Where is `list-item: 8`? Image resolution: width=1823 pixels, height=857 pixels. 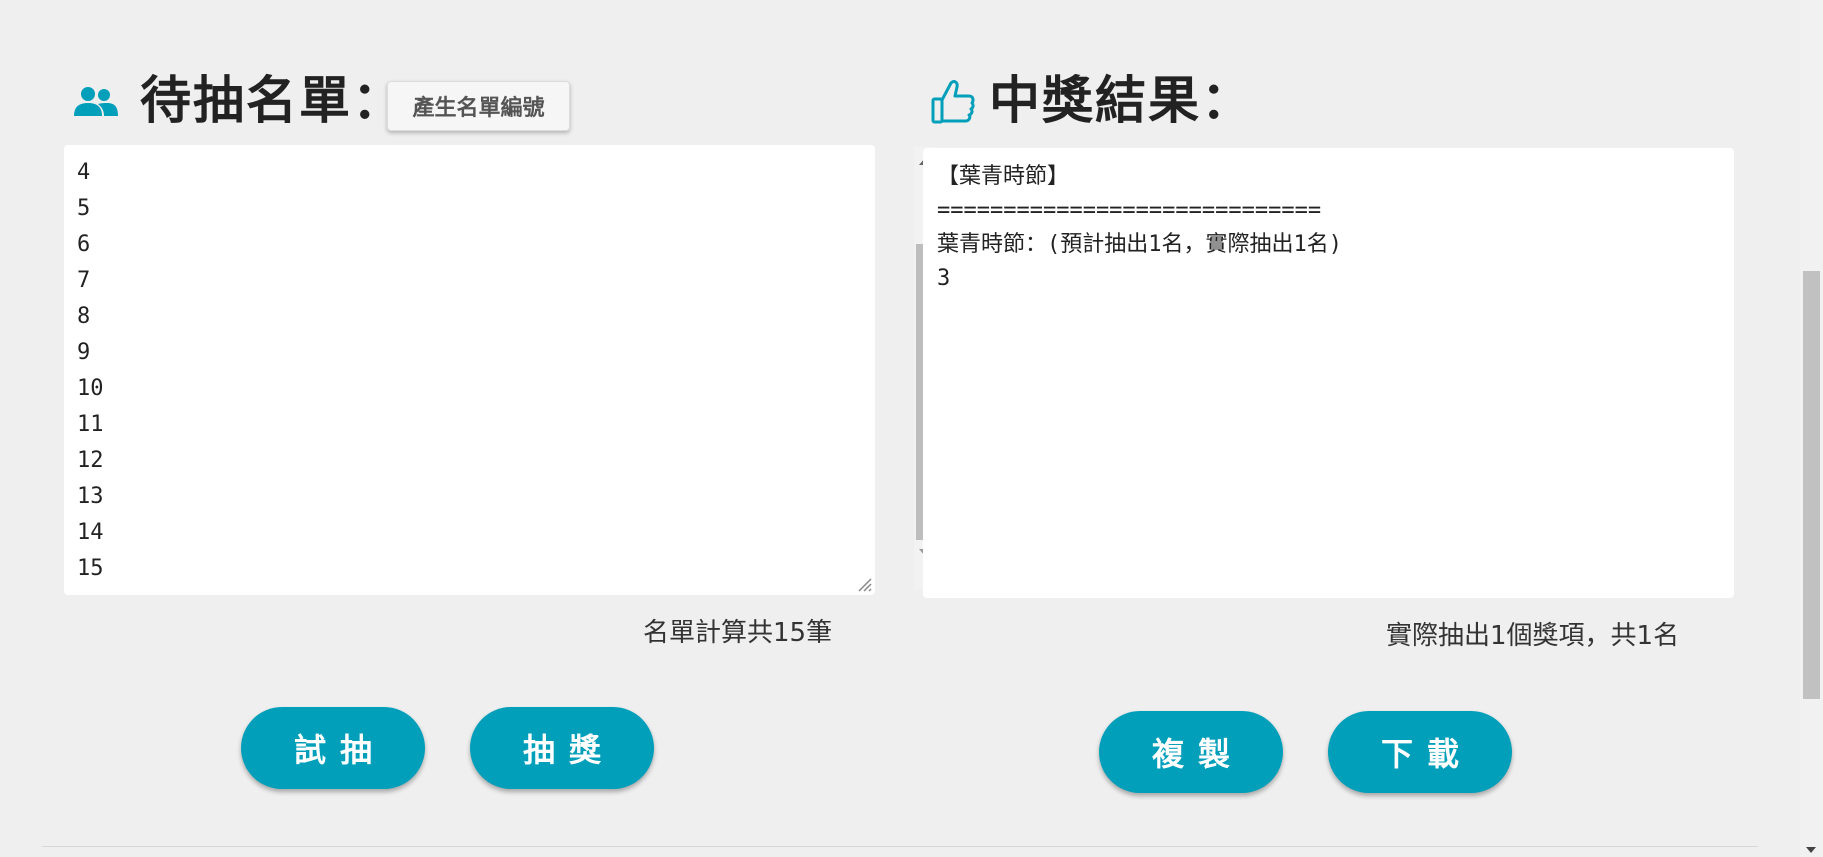 list-item: 8 is located at coordinates (84, 316).